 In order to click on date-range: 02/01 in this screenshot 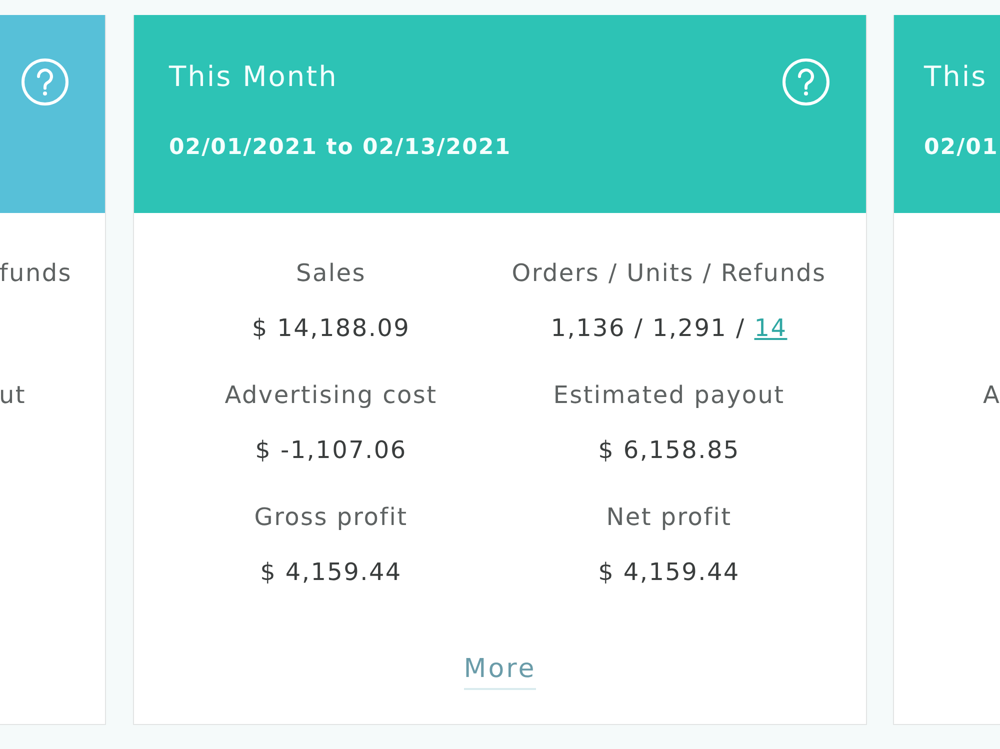, I will do `click(961, 148)`.